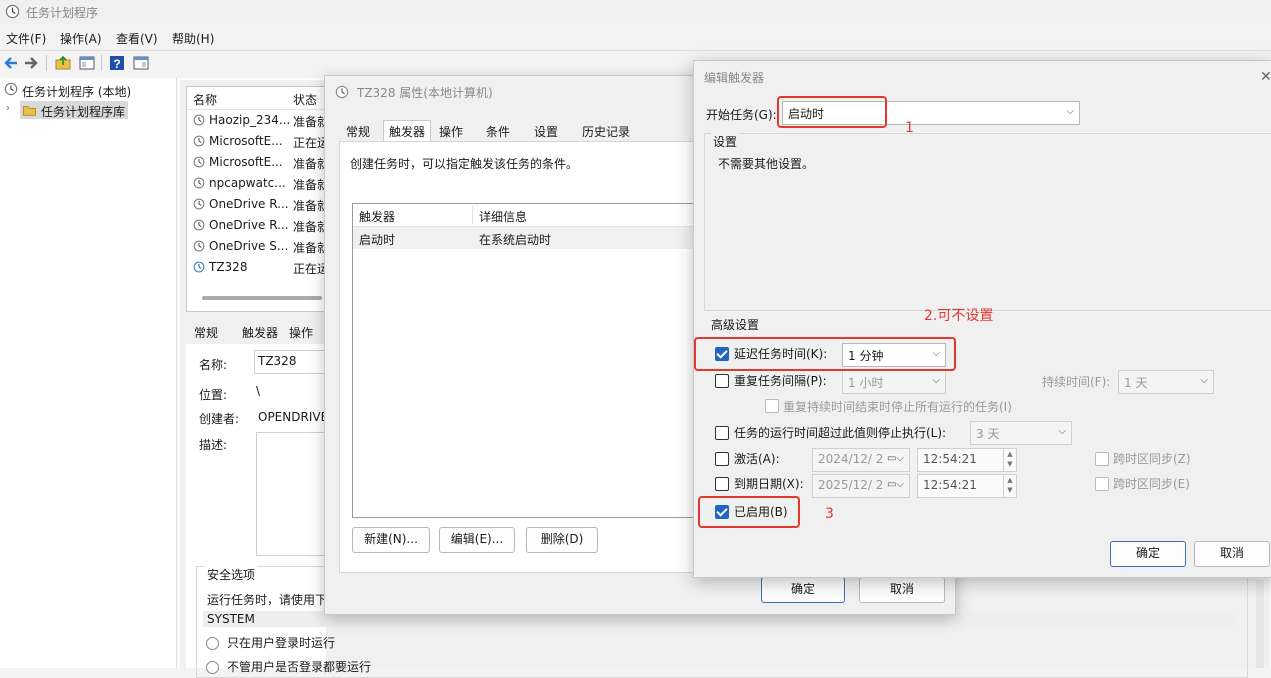  I want to click on name-field: TZ328, so click(291, 362).